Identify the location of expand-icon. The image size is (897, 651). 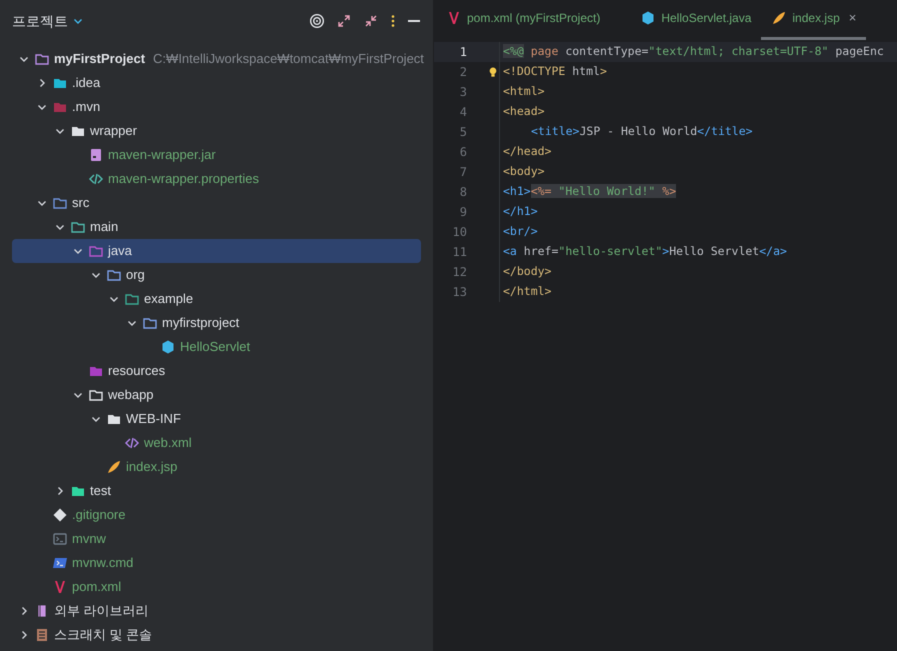
(344, 21).